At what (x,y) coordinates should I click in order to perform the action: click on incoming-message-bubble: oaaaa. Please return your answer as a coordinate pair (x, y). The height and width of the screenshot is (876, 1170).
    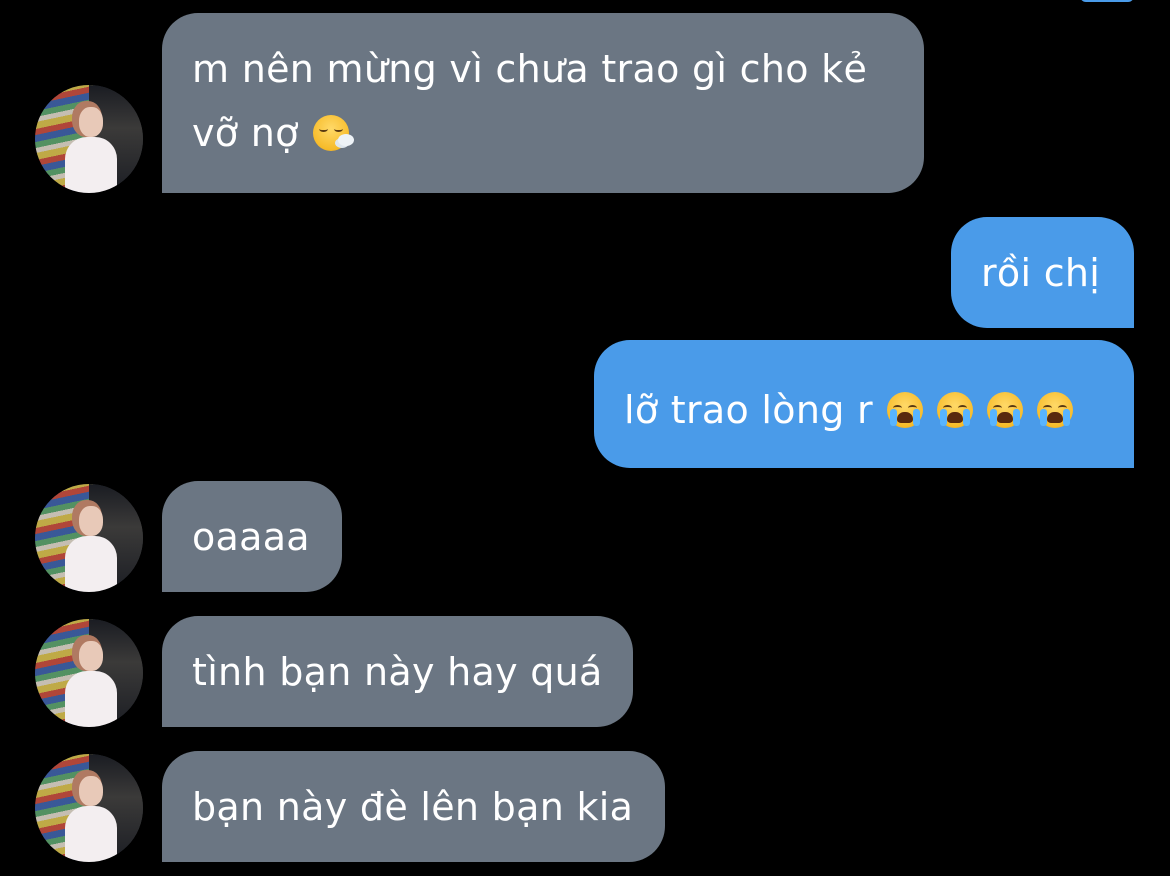
    Looking at the image, I should click on (252, 536).